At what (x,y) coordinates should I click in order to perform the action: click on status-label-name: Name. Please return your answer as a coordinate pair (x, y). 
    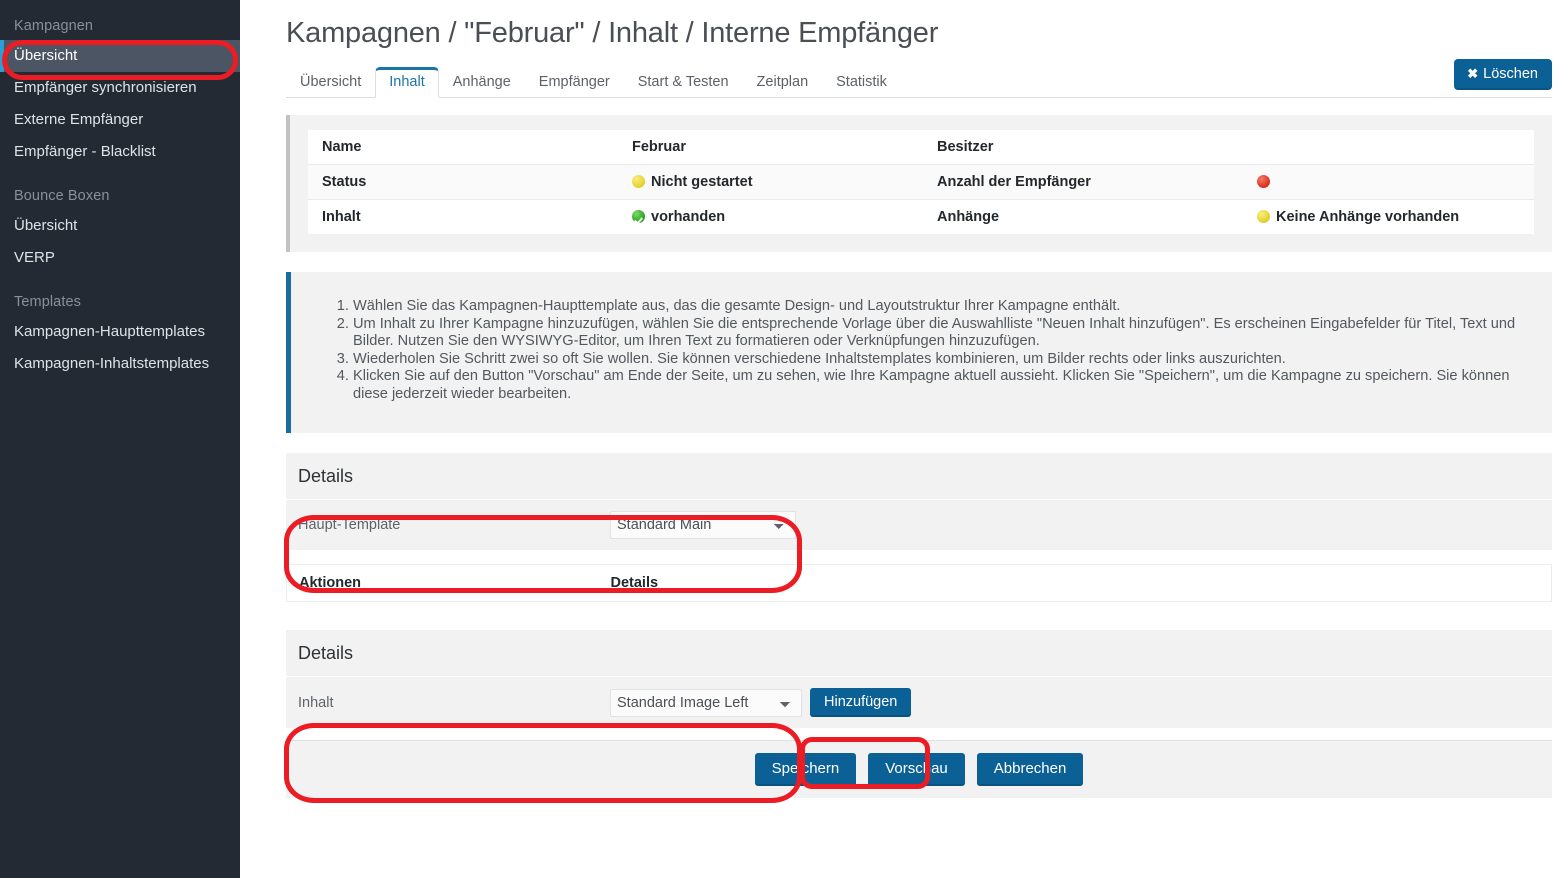
    Looking at the image, I should click on (463, 147).